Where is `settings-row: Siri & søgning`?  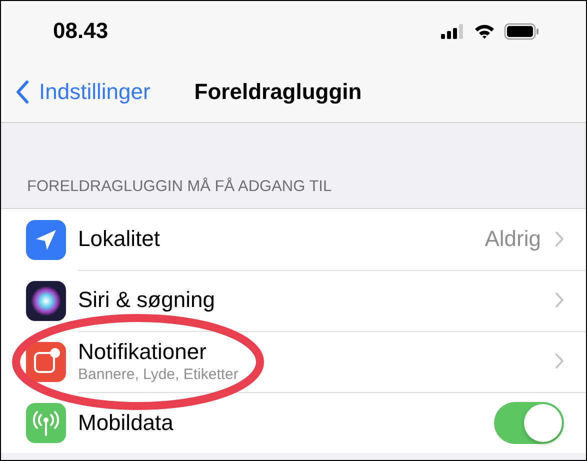 settings-row: Siri & søgning is located at coordinates (293, 300).